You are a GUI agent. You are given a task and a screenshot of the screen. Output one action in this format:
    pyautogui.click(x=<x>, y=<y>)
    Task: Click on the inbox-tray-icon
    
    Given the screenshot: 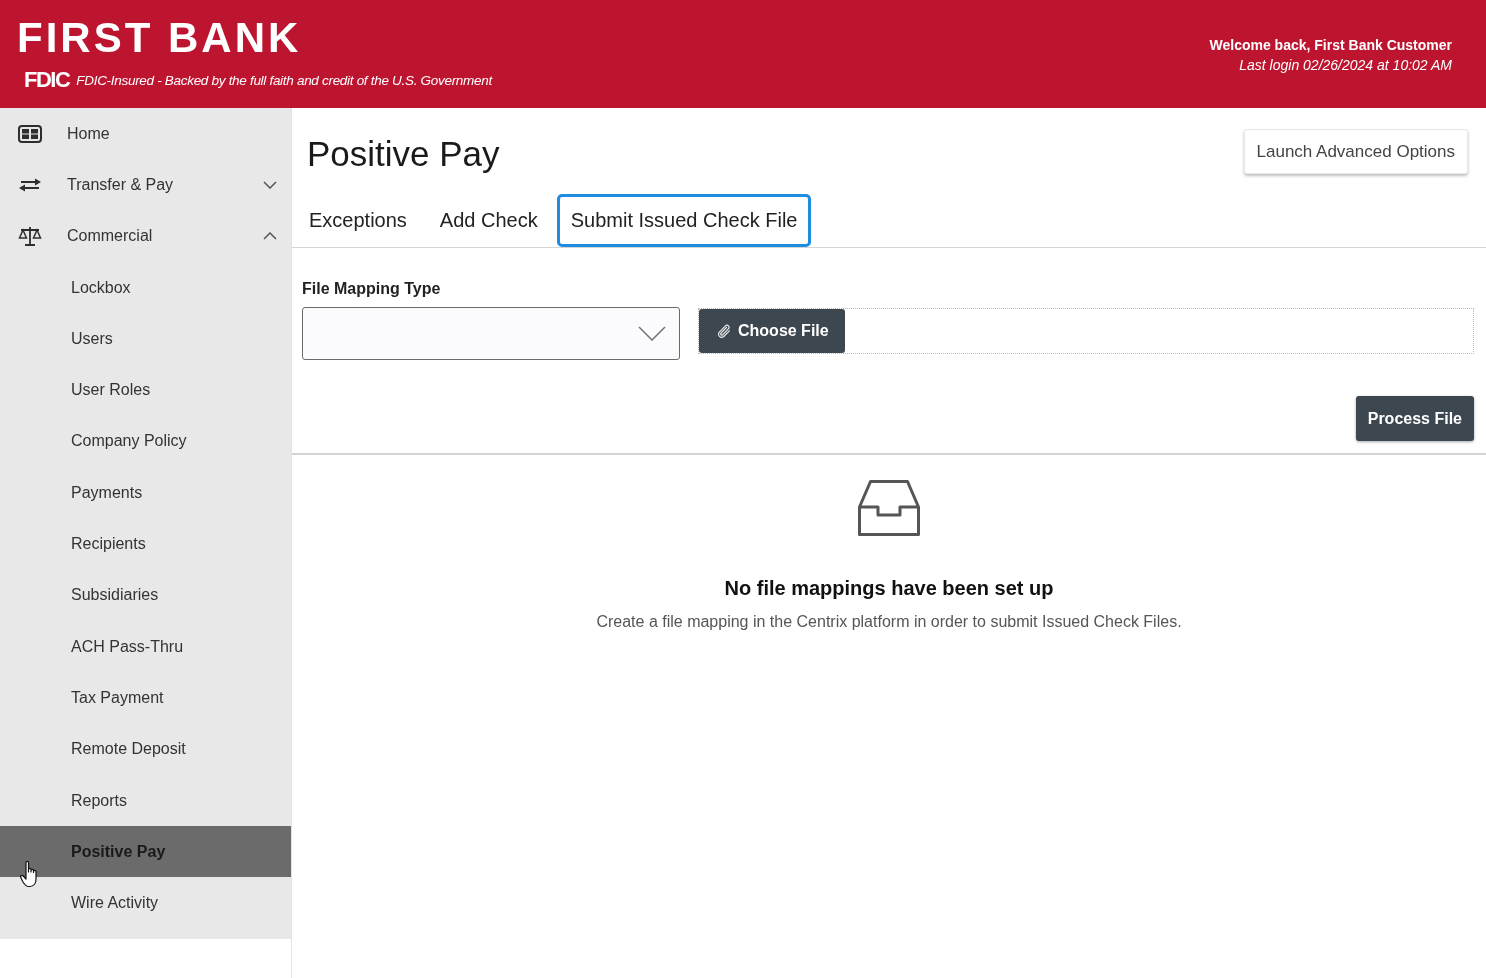 What is the action you would take?
    pyautogui.click(x=889, y=508)
    